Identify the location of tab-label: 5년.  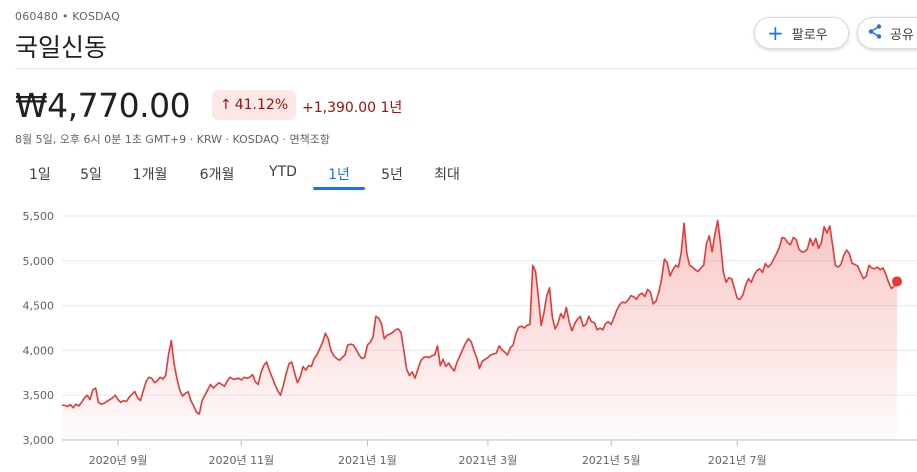
(392, 175).